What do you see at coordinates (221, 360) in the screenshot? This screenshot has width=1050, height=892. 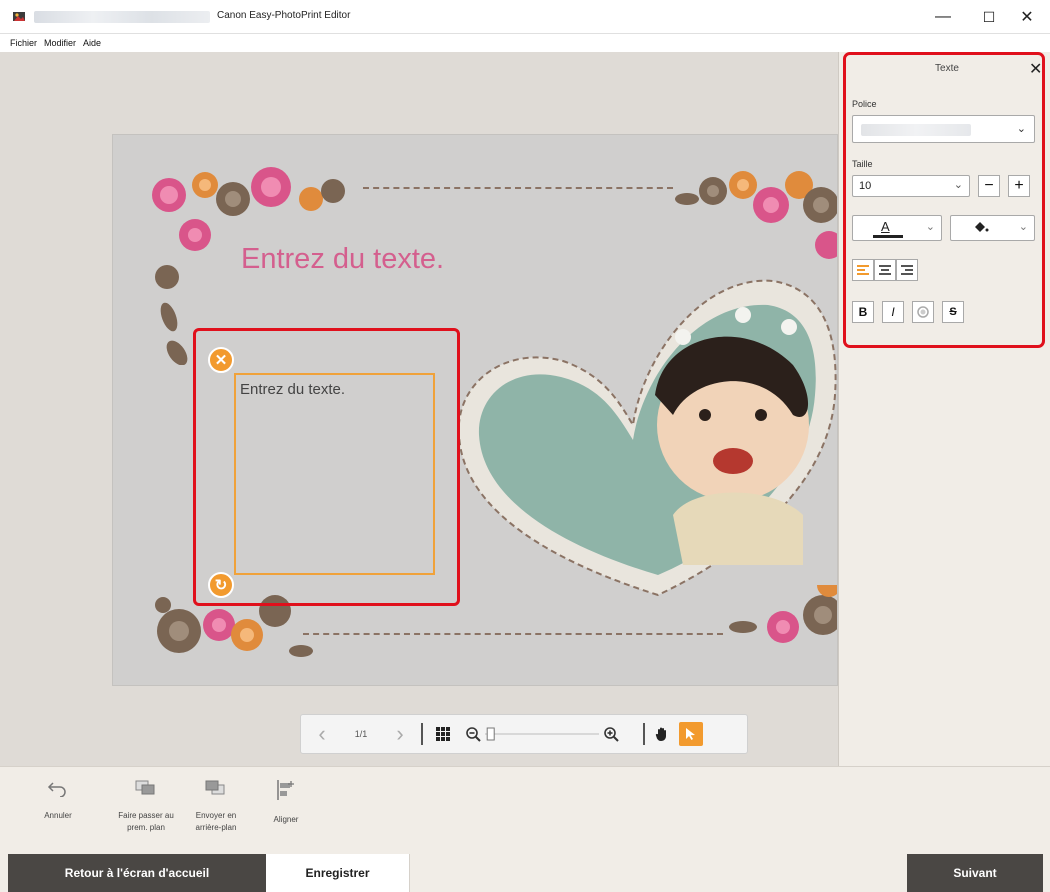 I see `delete-handle-icon: ✕` at bounding box center [221, 360].